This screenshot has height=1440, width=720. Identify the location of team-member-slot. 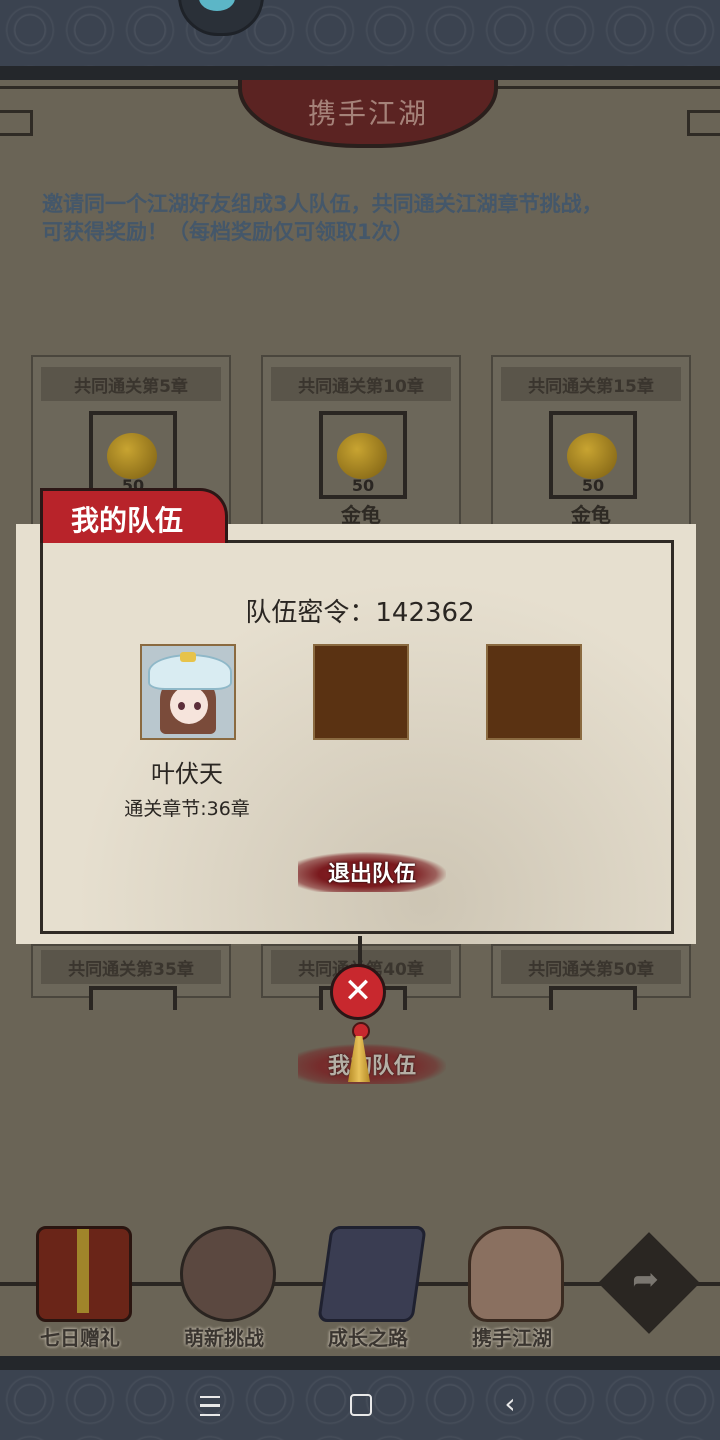
(188, 692).